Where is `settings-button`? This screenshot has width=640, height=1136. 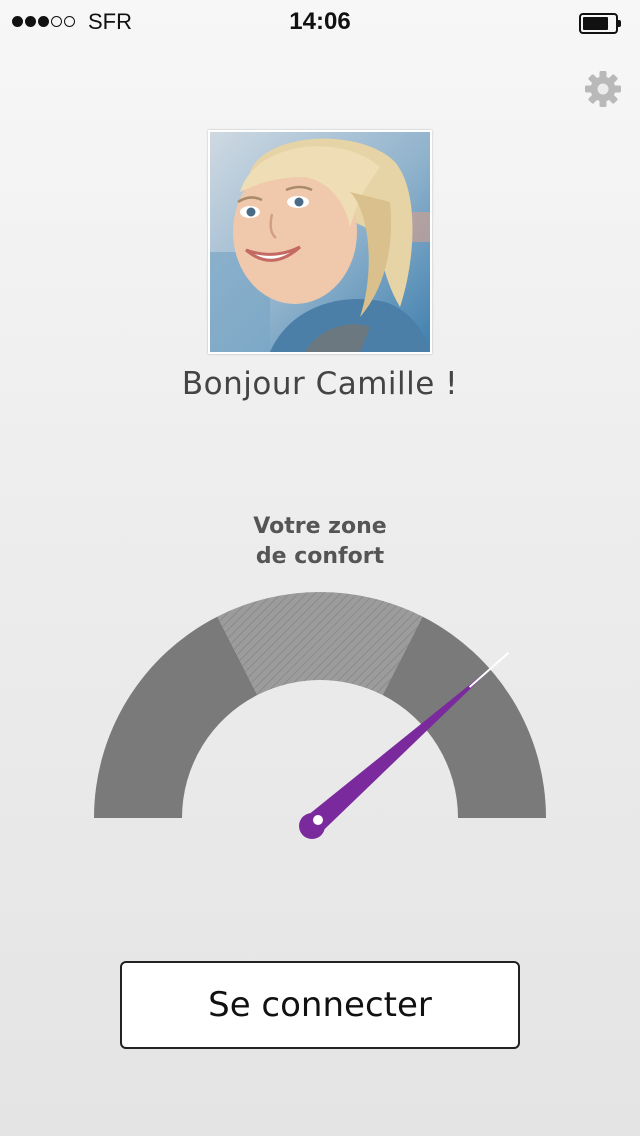 settings-button is located at coordinates (603, 89).